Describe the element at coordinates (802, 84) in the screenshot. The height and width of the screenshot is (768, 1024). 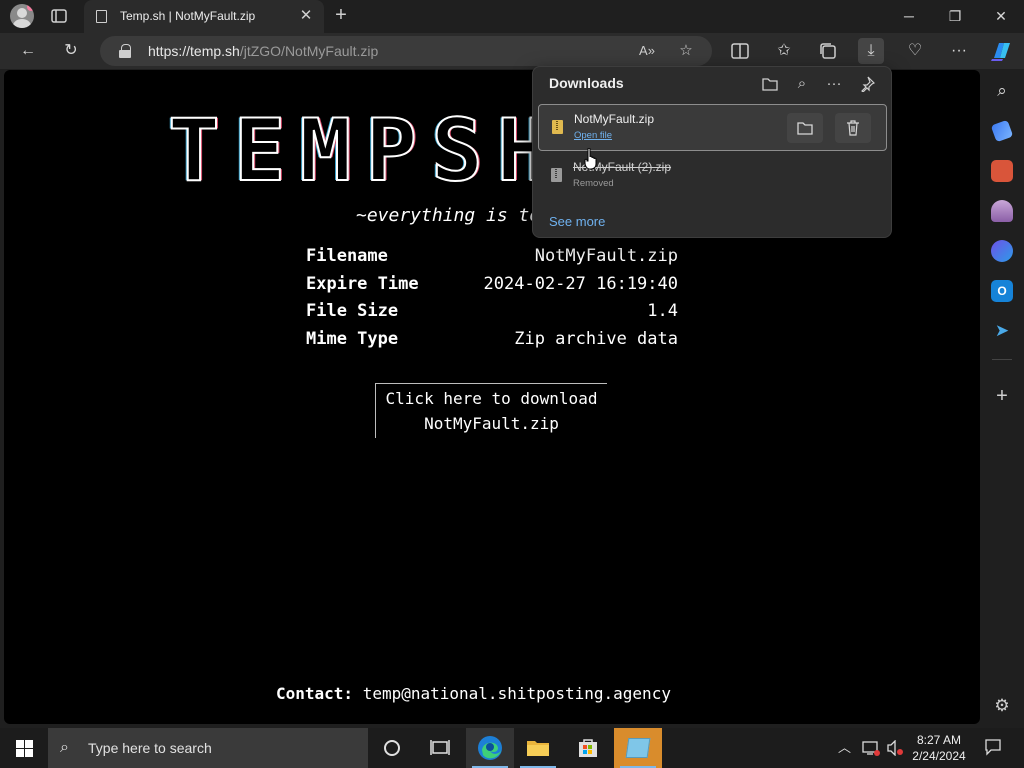
I see `search-downloads-icon: ⌕` at that location.